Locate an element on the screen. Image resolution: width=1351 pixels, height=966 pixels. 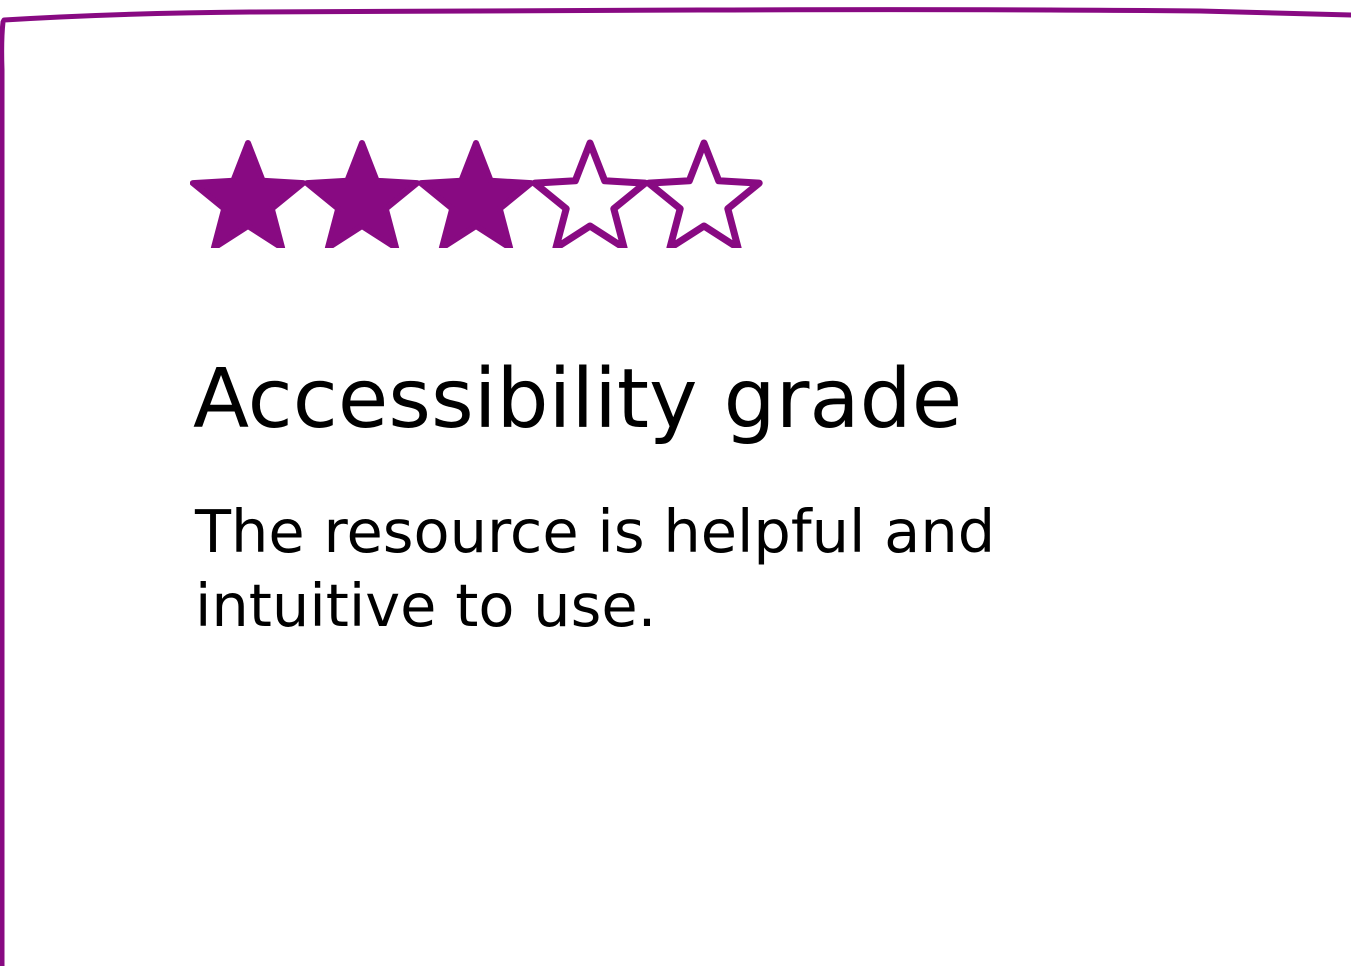
star-rating is located at coordinates (476, 193).